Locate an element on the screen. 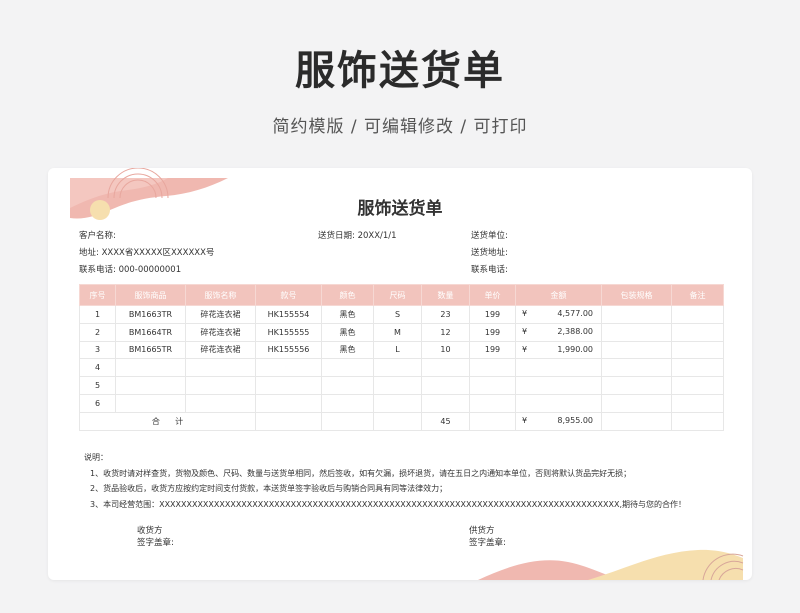 The height and width of the screenshot is (613, 800). cell-code: BM1664TR is located at coordinates (150, 332).